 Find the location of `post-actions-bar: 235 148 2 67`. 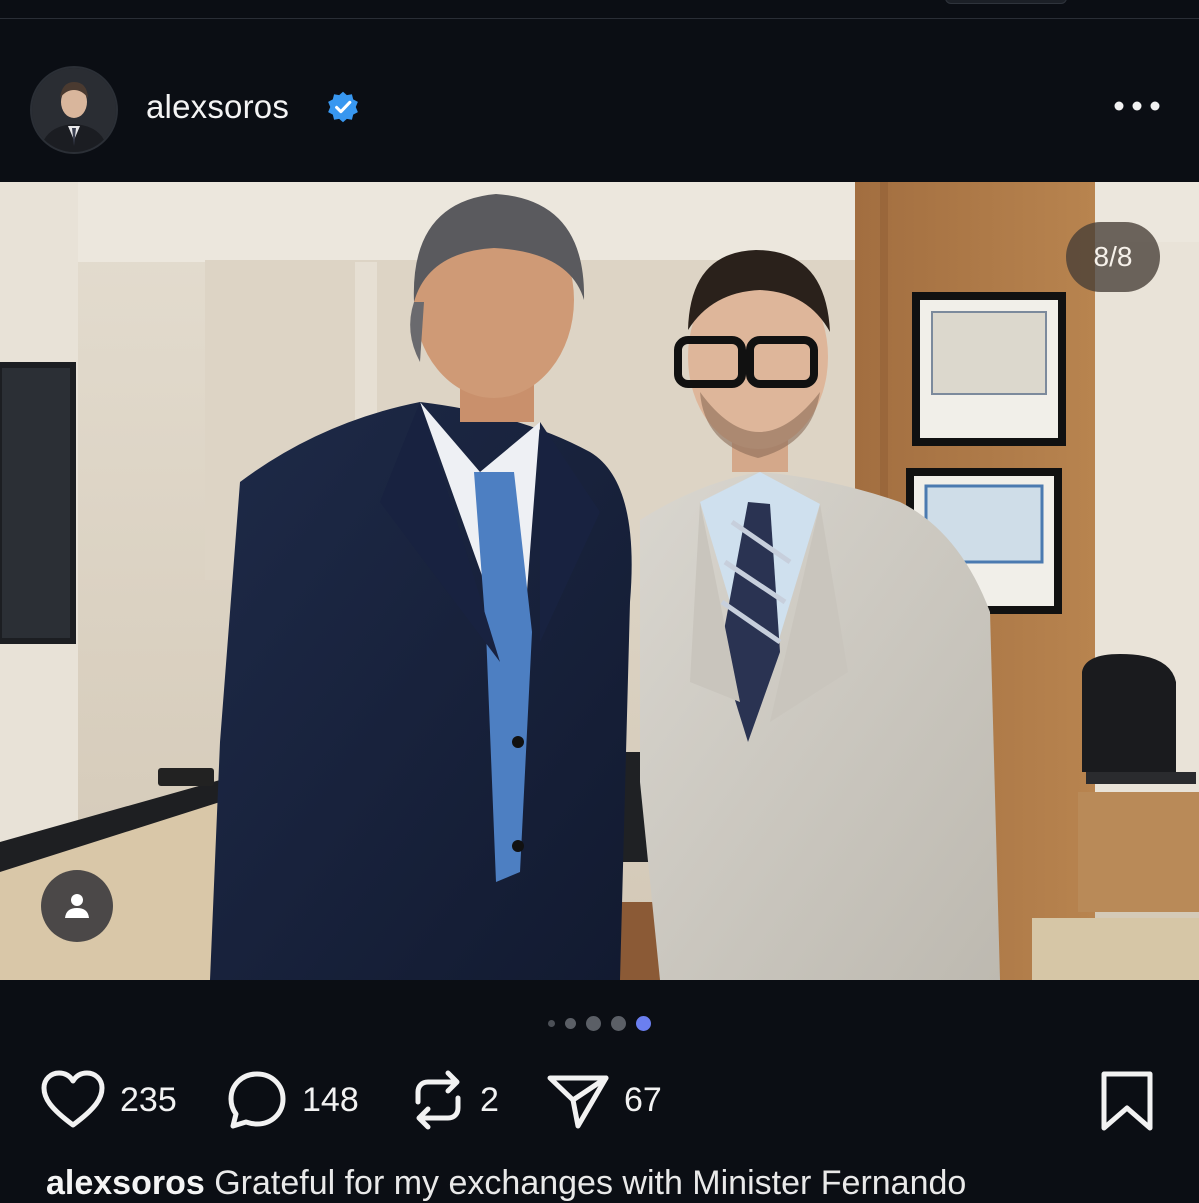

post-actions-bar: 235 148 2 67 is located at coordinates (599, 1100).